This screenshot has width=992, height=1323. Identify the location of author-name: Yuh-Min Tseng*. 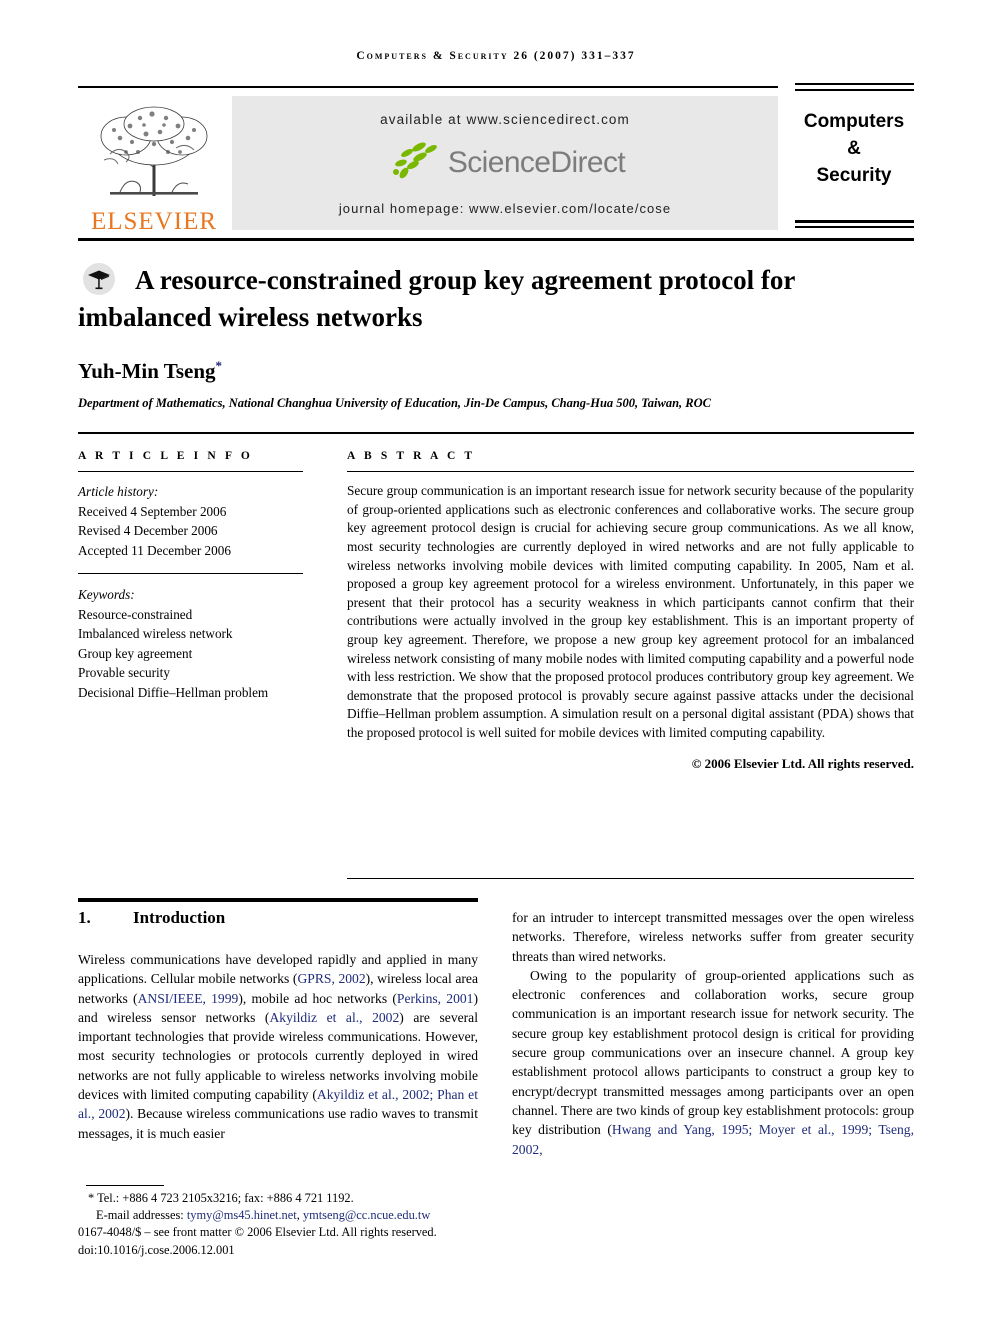
(150, 371).